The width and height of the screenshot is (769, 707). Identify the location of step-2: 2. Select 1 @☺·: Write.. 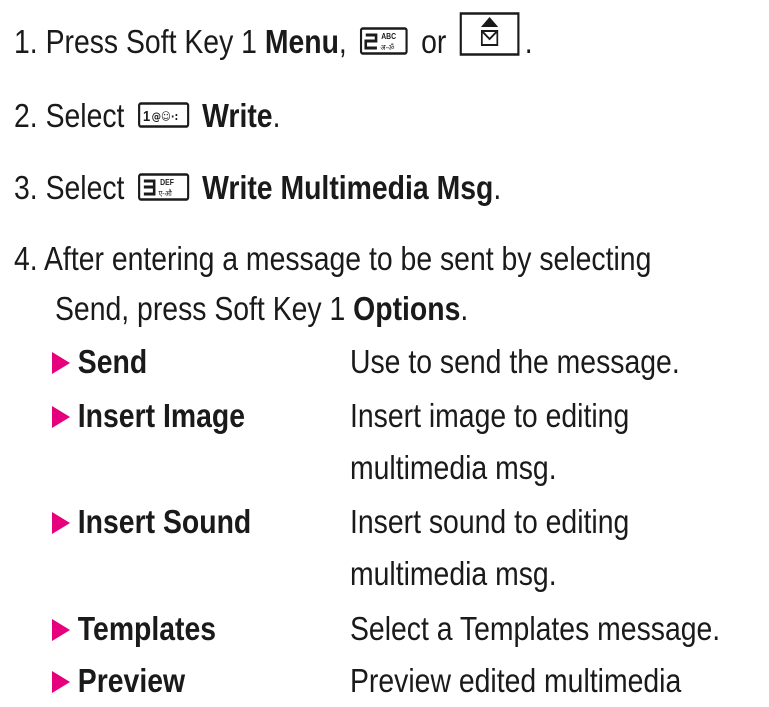
(147, 116).